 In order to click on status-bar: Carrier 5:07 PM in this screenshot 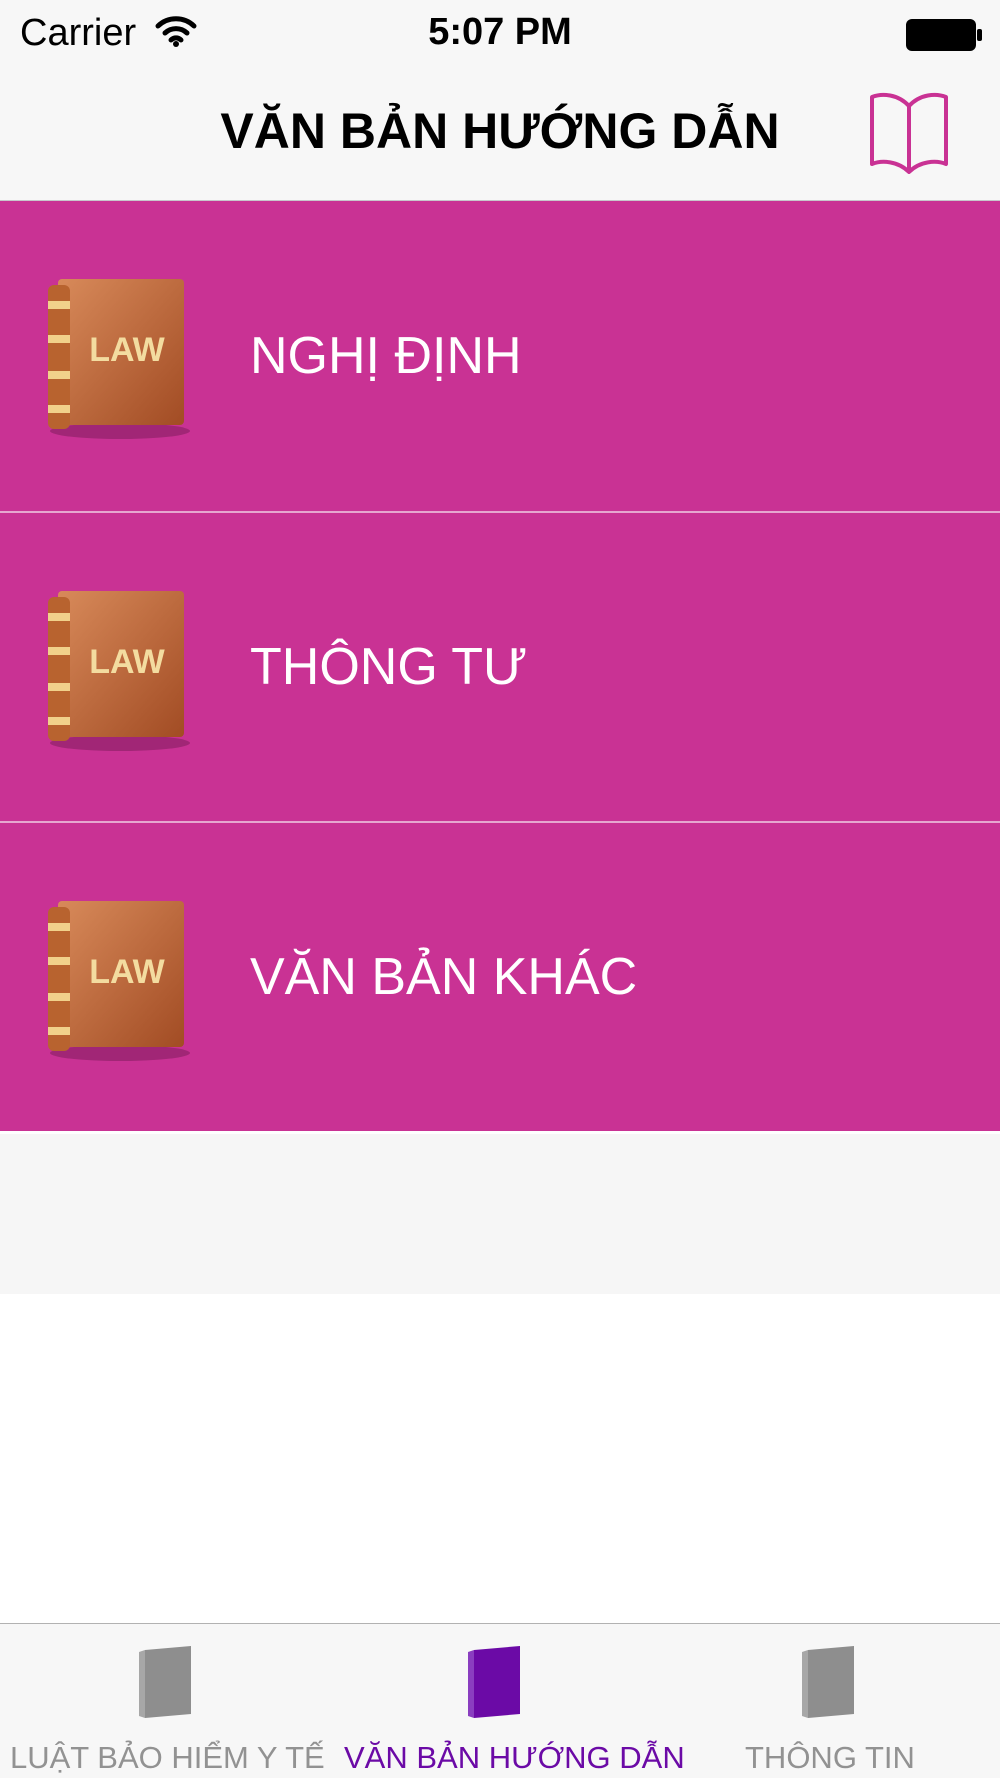, I will do `click(500, 33)`.